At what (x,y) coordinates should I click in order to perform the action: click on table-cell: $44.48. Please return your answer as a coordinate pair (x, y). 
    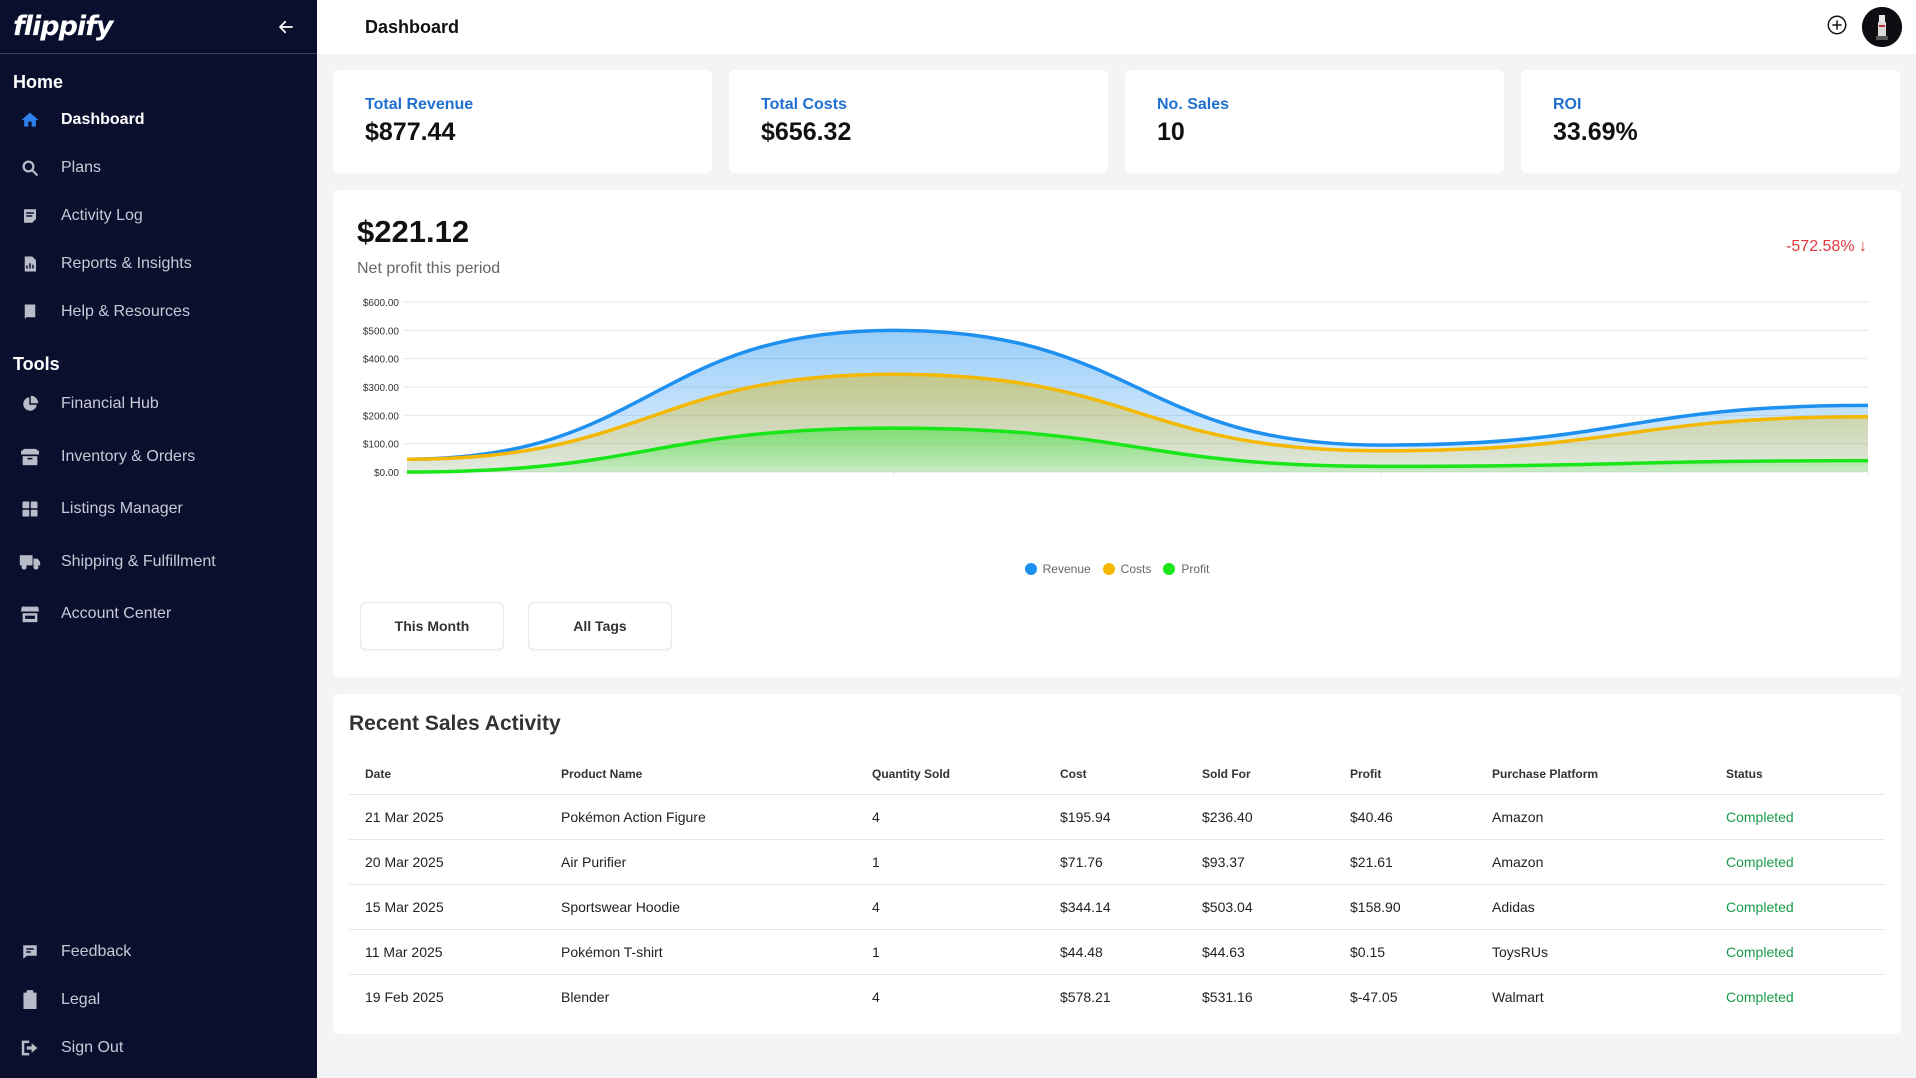
    Looking at the image, I should click on (1115, 952).